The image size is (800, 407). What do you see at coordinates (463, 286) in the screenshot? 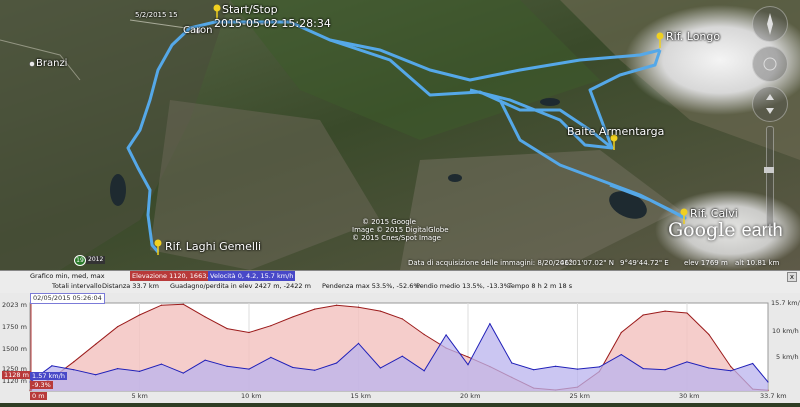
I see `avg-slope-stat: Pendio medio 13.5%, -13.3%` at bounding box center [463, 286].